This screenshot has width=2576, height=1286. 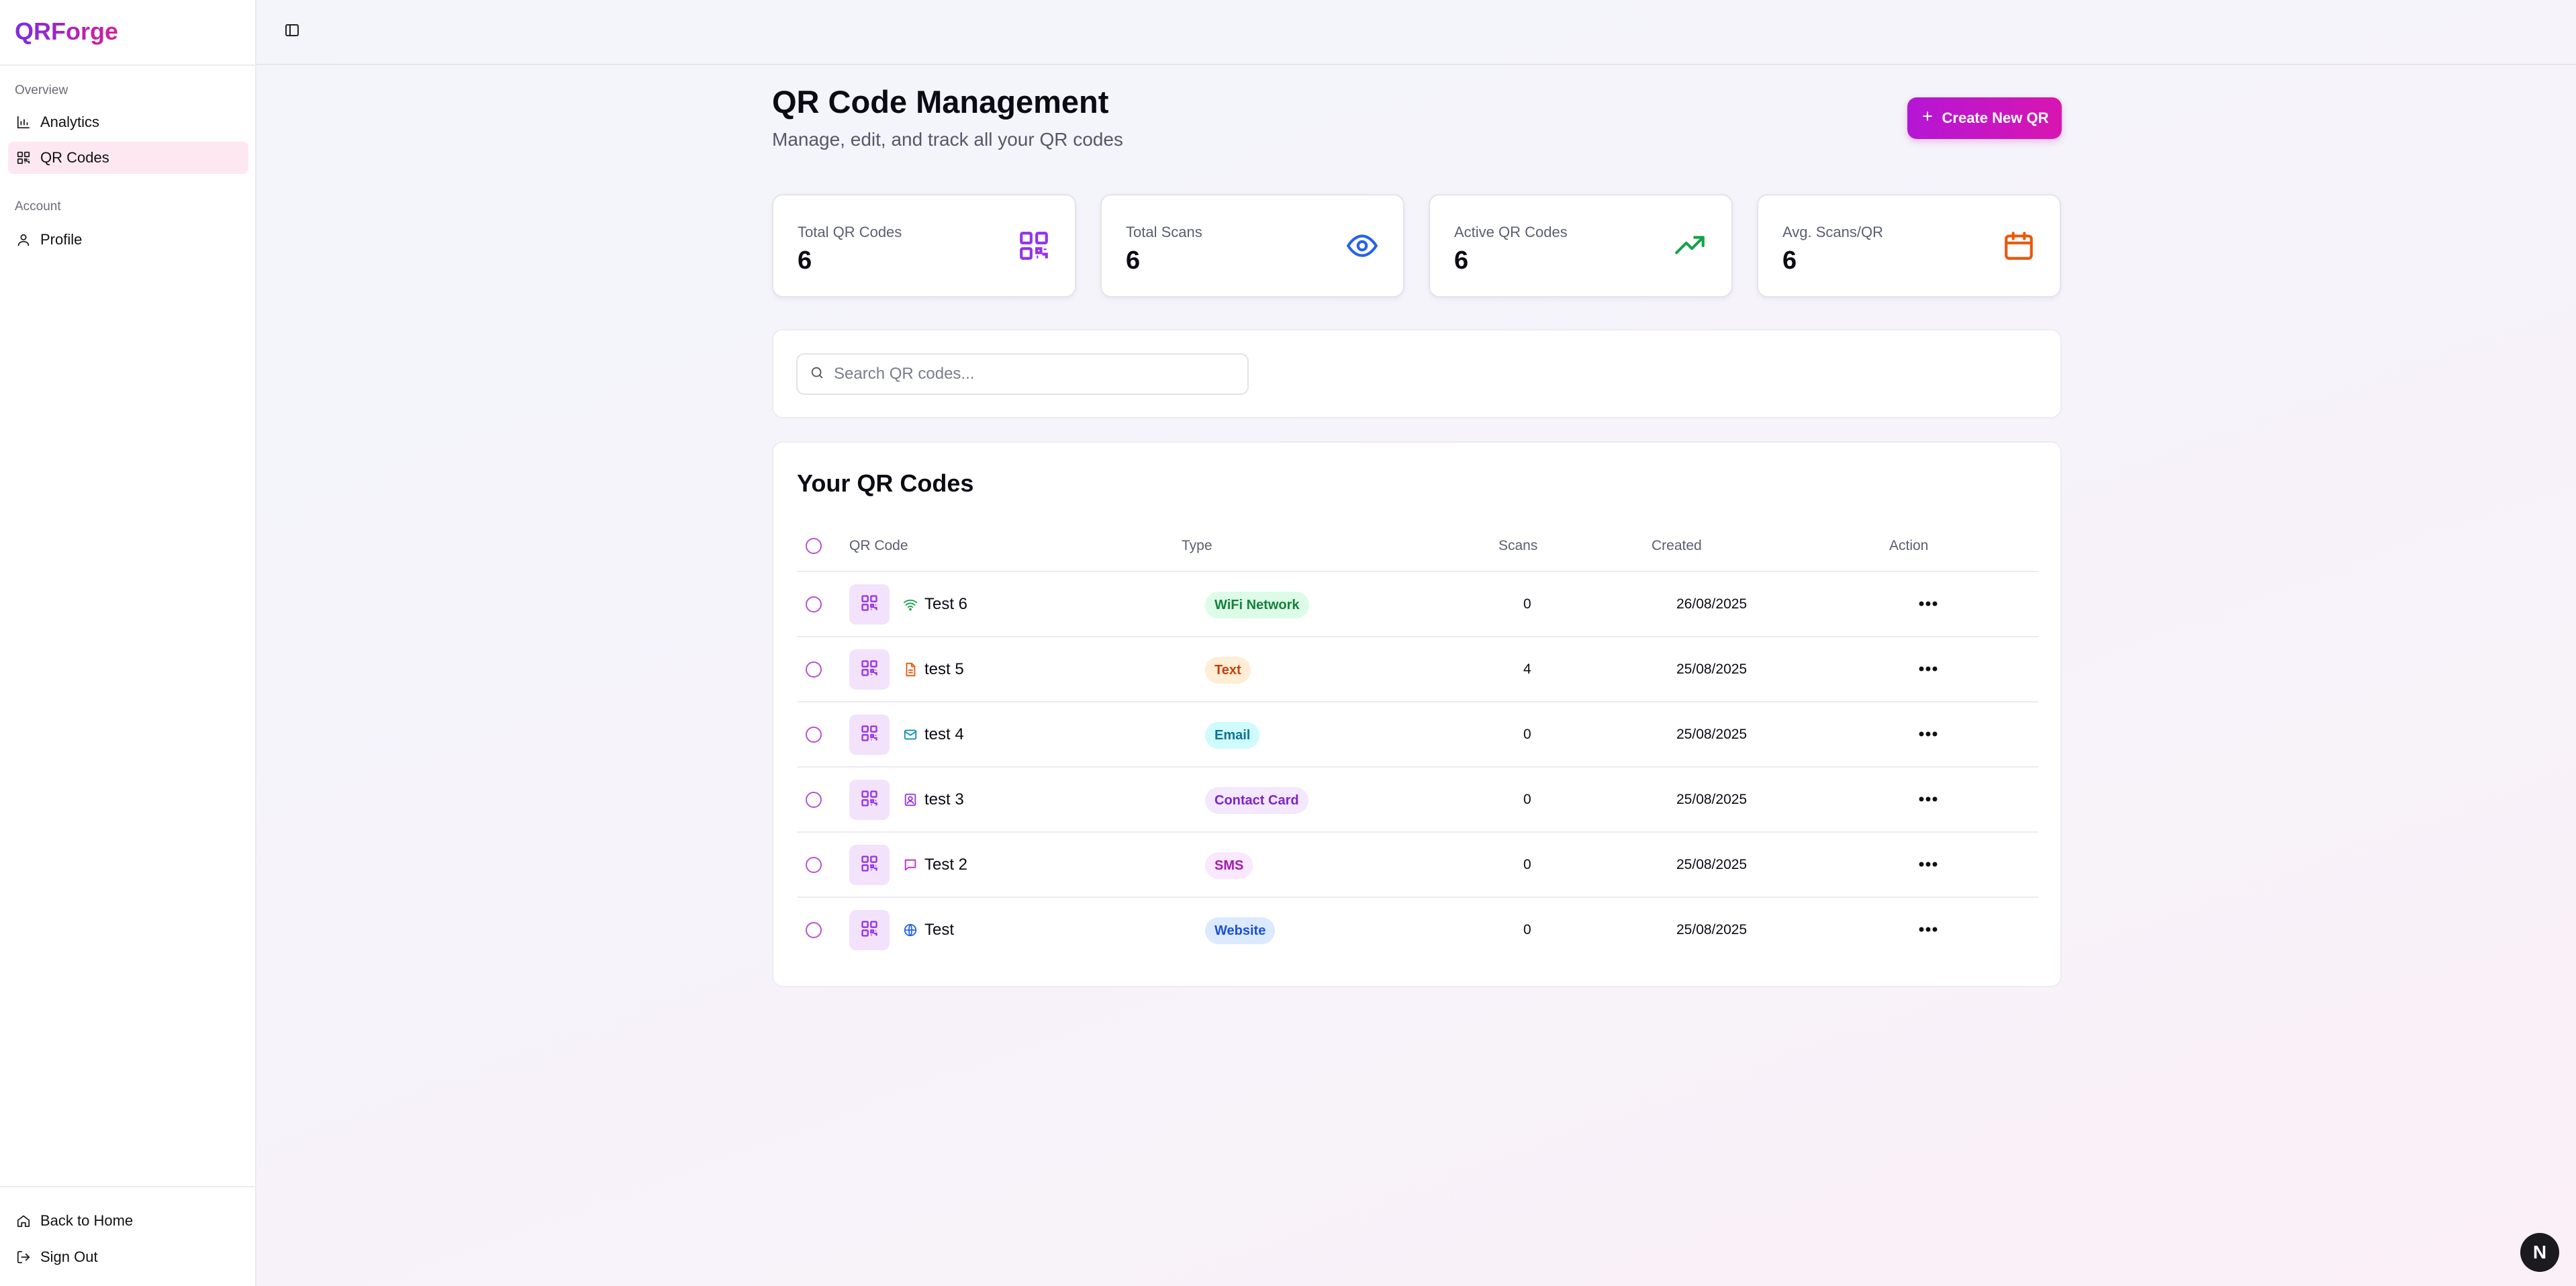 What do you see at coordinates (944, 669) in the screenshot?
I see `qr-name: test 5` at bounding box center [944, 669].